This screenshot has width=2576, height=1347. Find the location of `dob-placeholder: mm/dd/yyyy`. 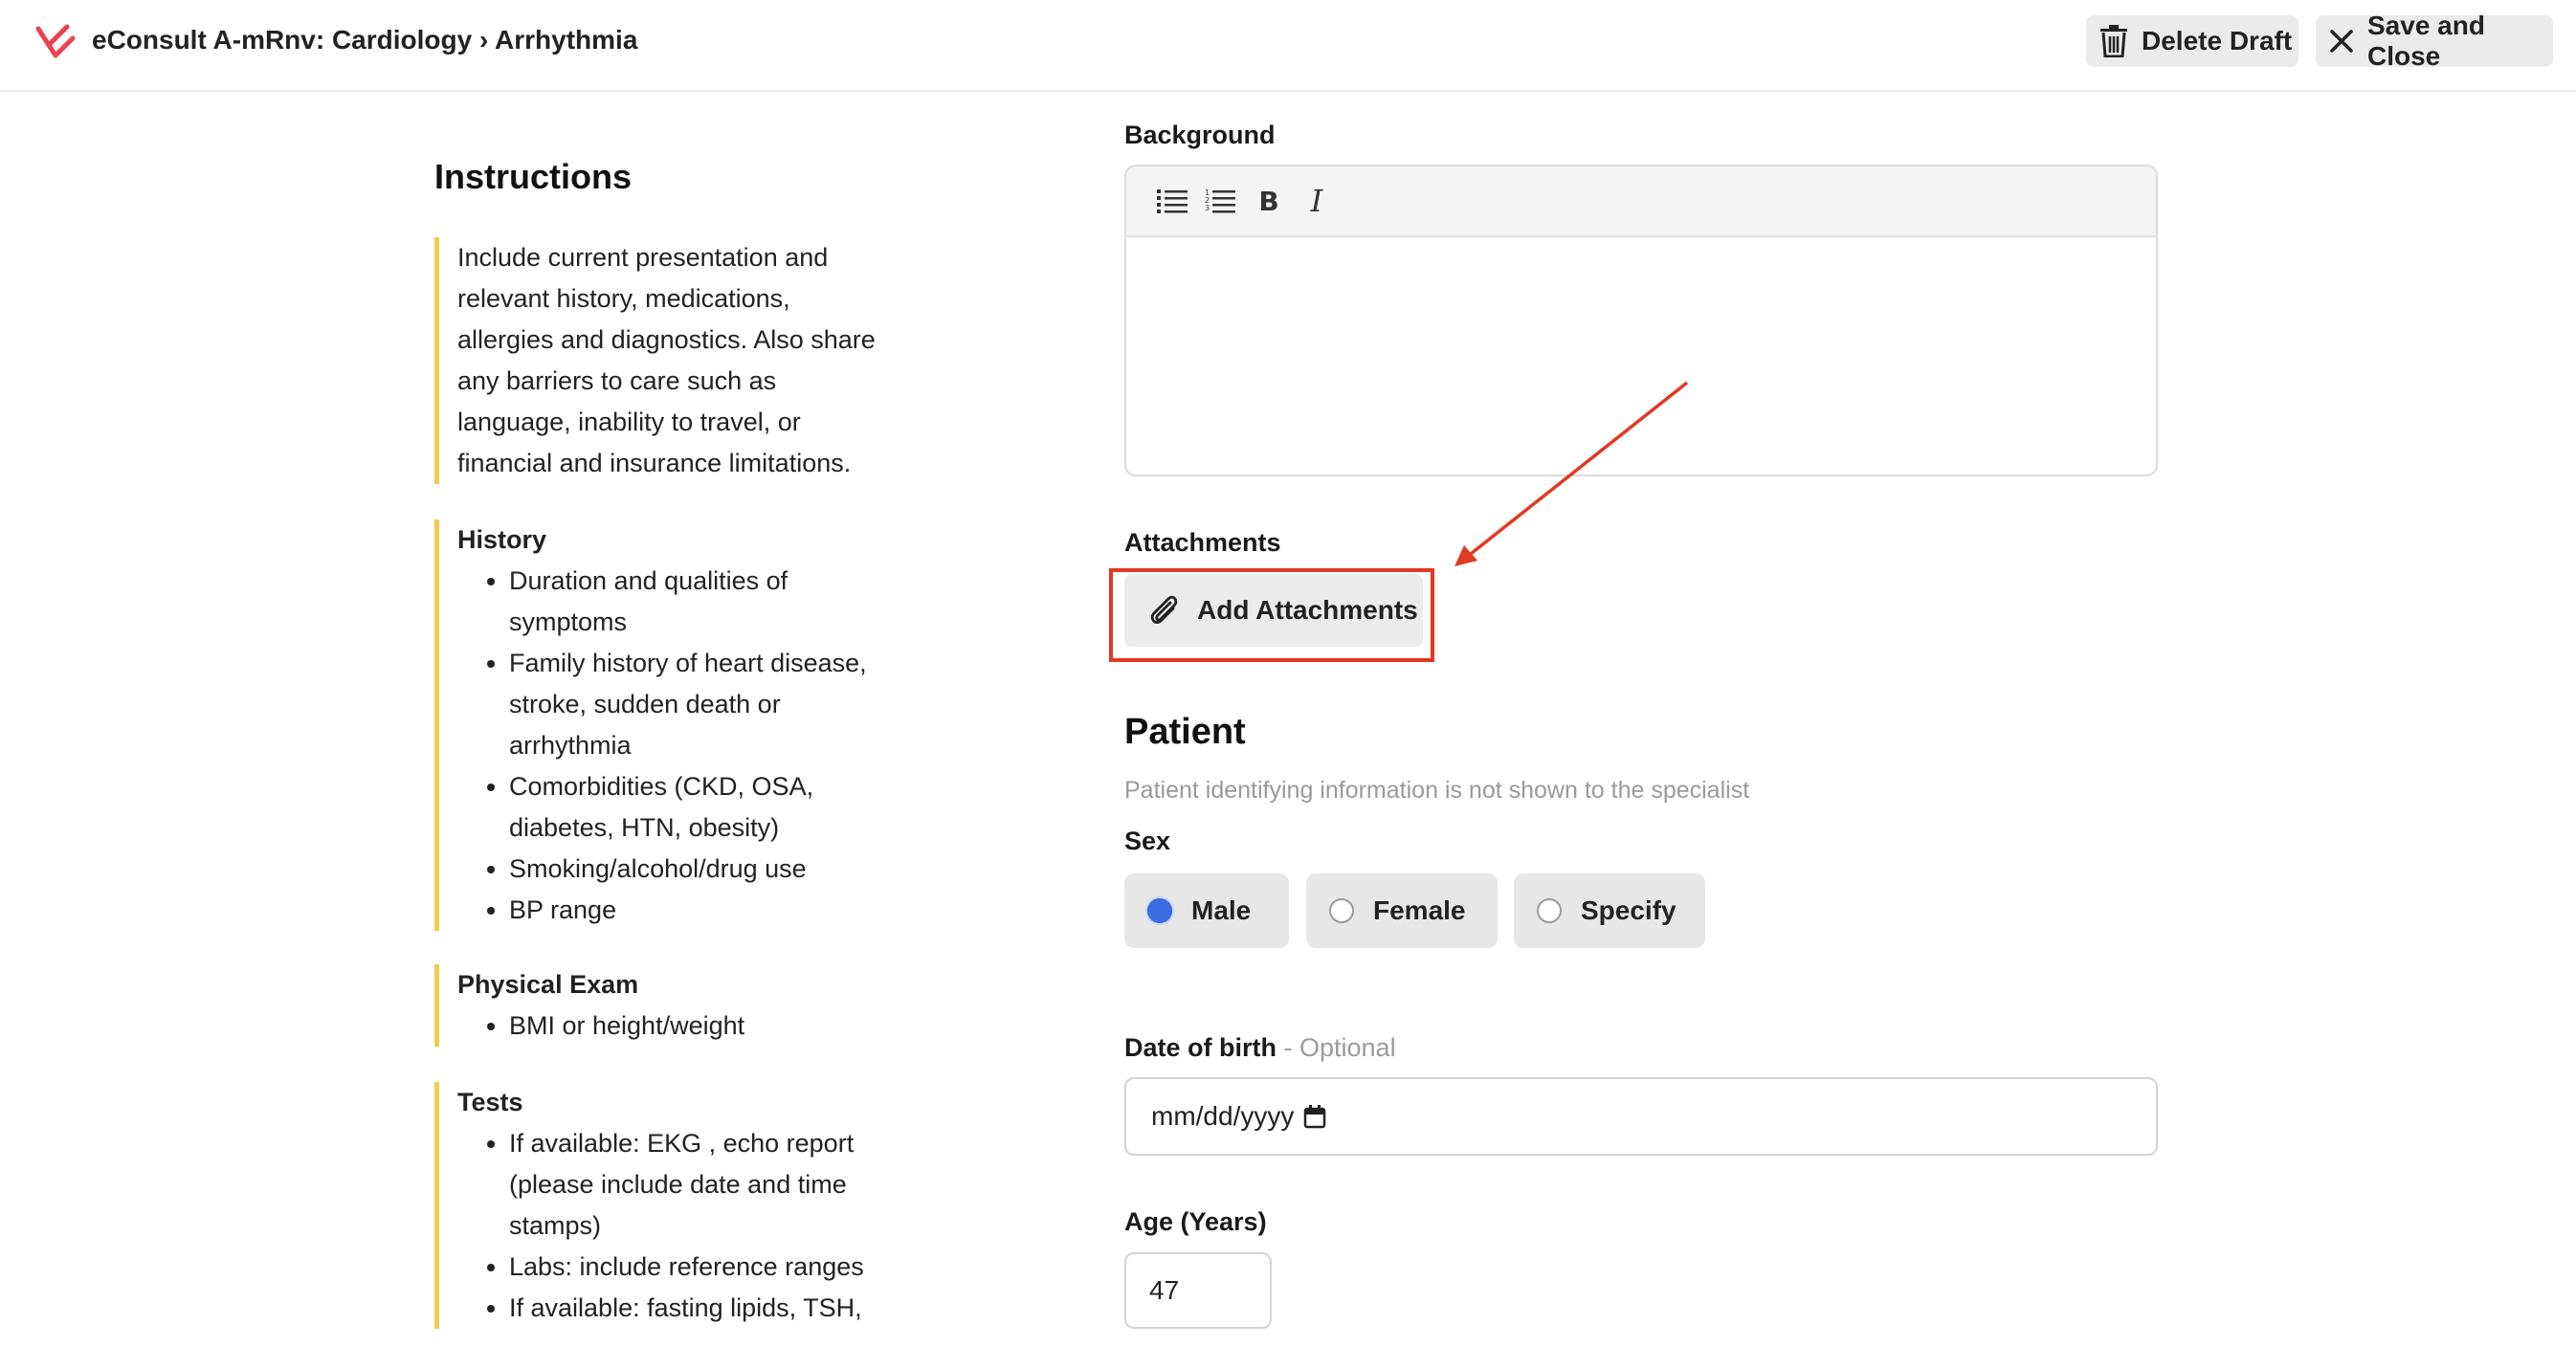

dob-placeholder: mm/dd/yyyy is located at coordinates (1223, 1116).